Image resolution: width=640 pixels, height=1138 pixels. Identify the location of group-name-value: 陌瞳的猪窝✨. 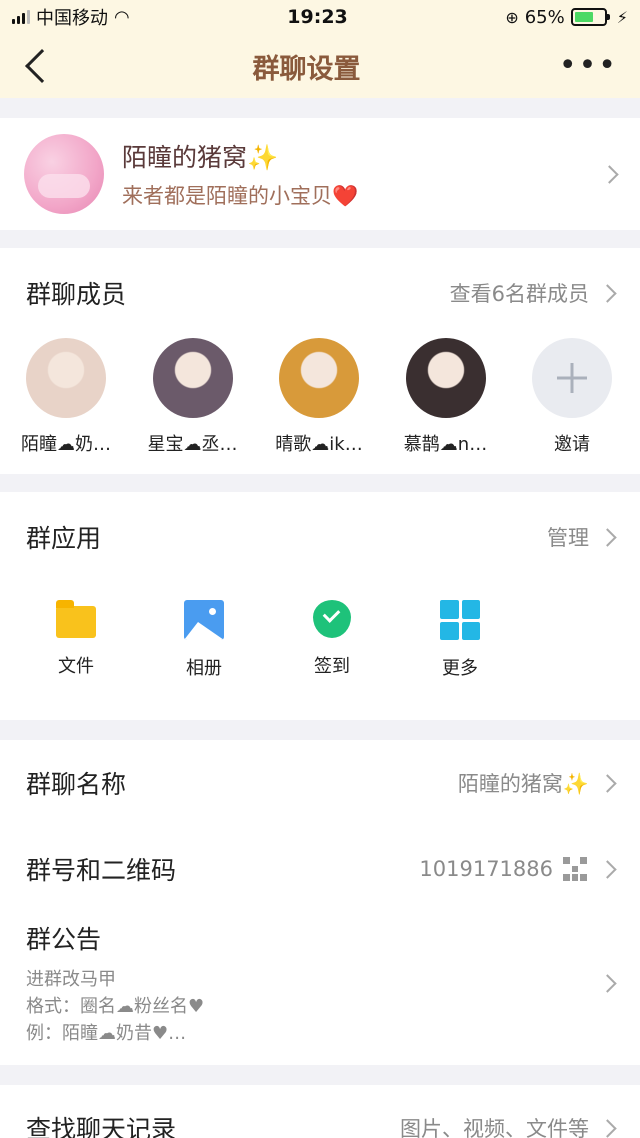
(523, 784).